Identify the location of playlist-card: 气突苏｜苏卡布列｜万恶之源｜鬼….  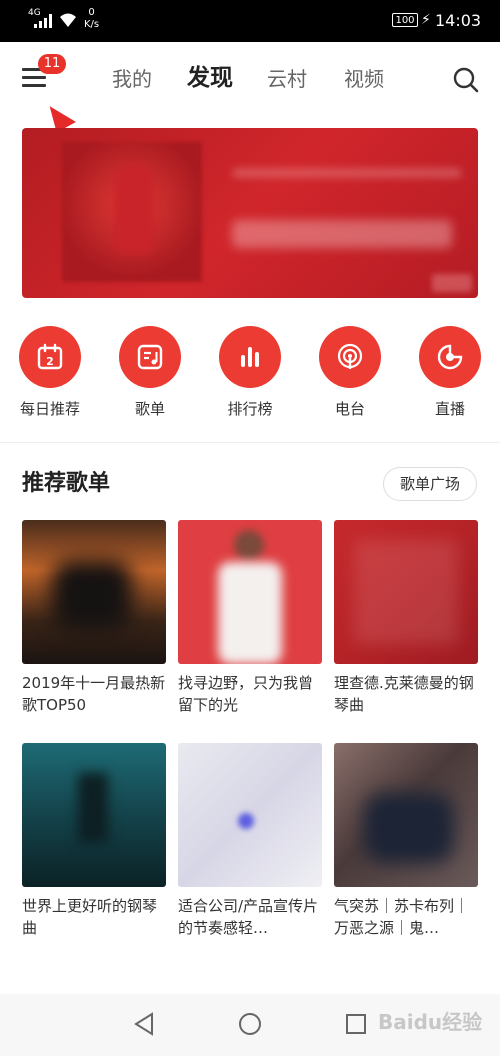
(406, 841).